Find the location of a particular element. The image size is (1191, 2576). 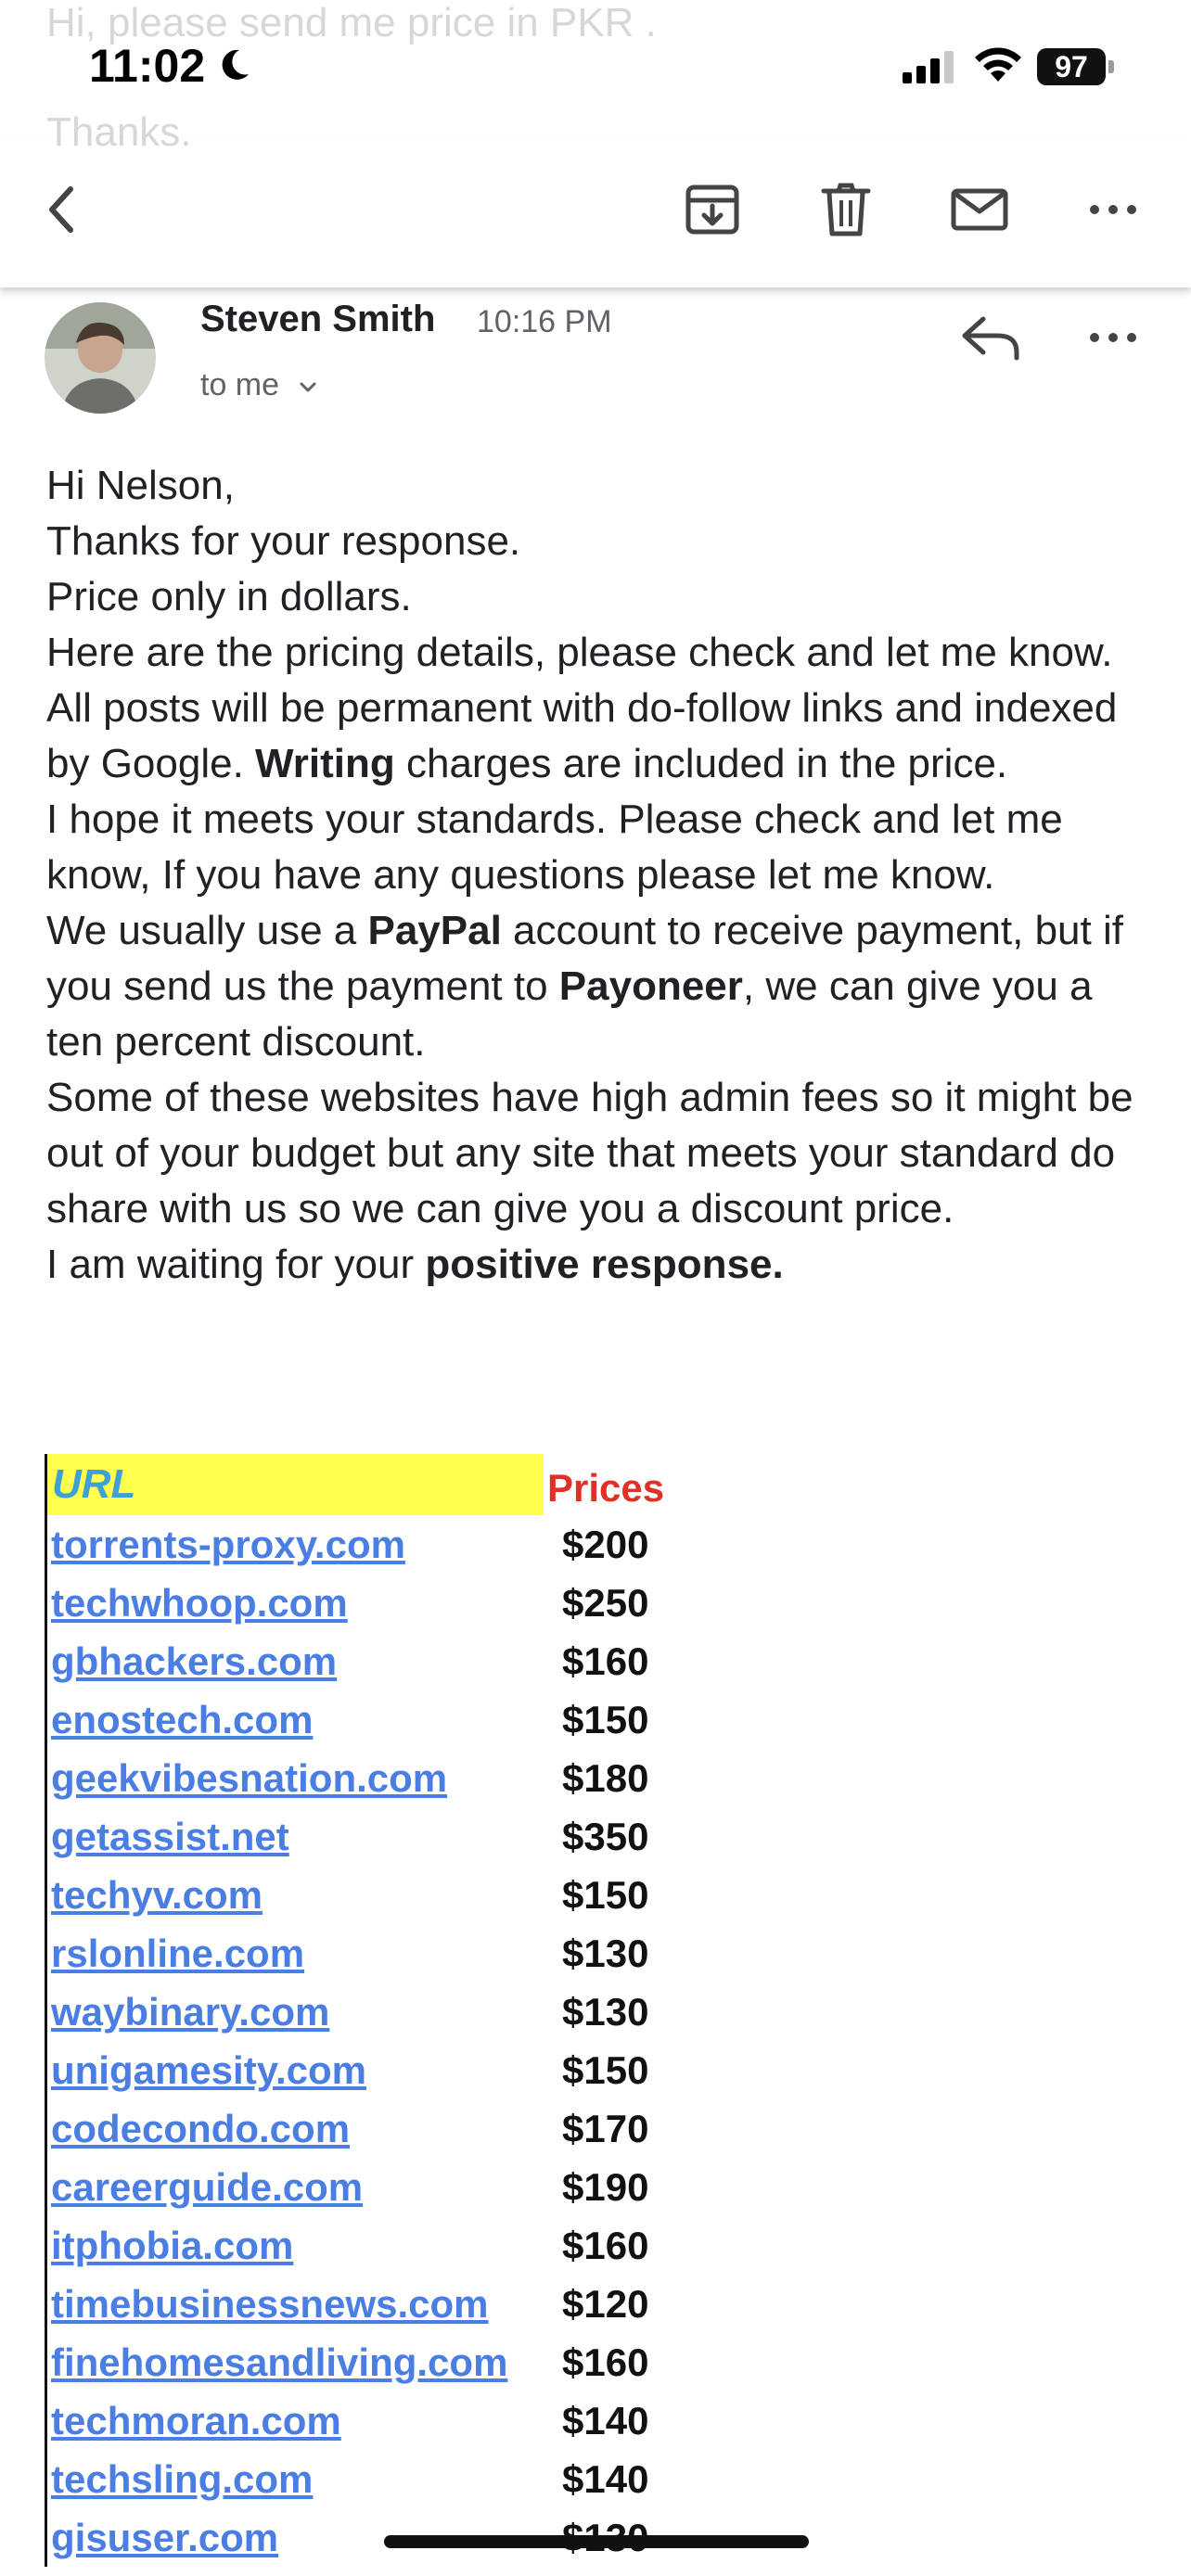

cellular-signal-icon is located at coordinates (929, 67).